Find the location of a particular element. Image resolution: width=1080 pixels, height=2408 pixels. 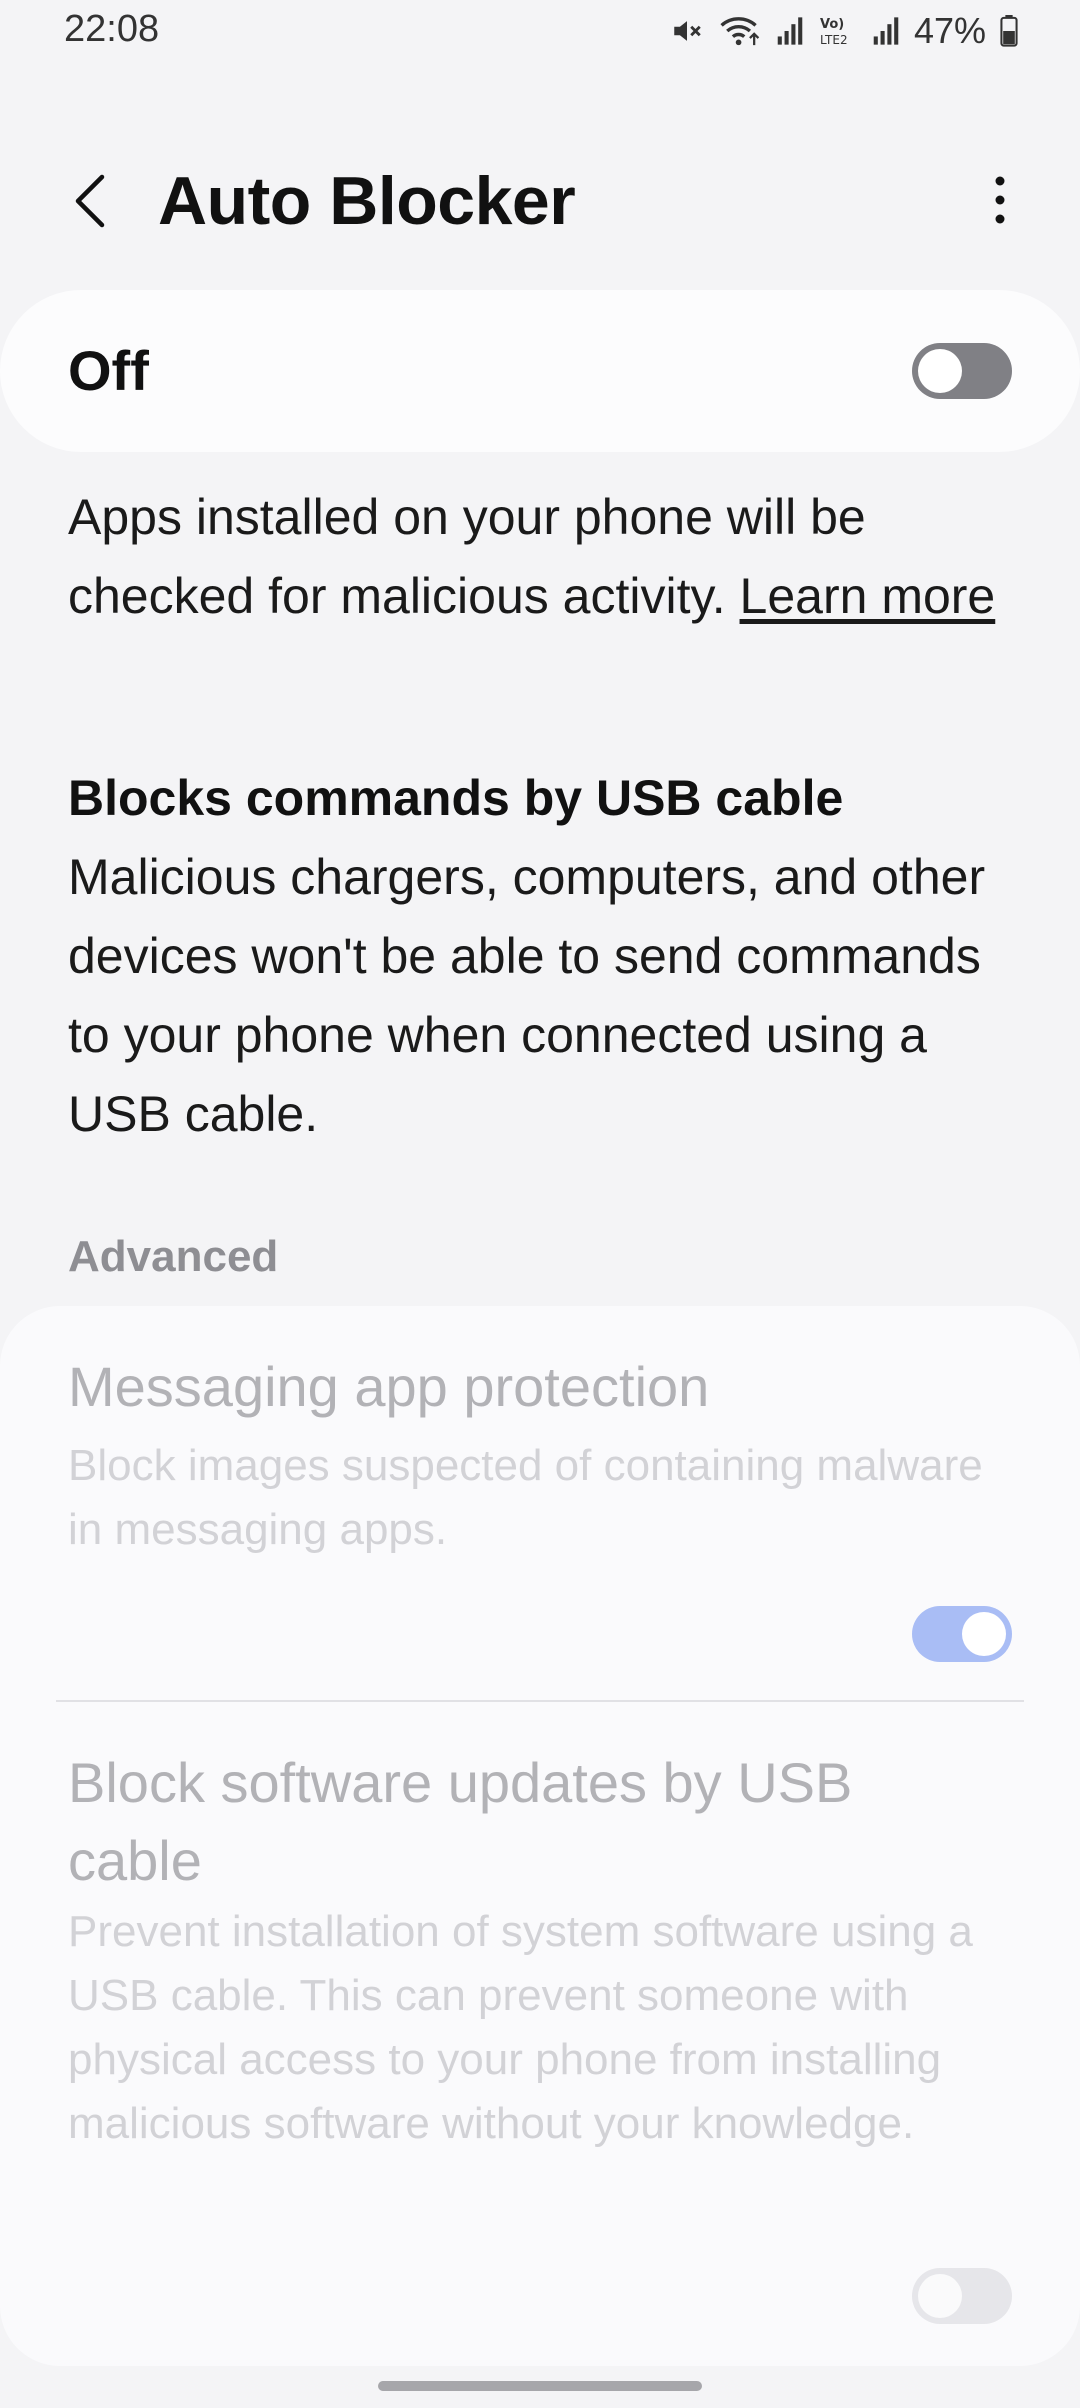

master-switch-card: Off is located at coordinates (540, 371).